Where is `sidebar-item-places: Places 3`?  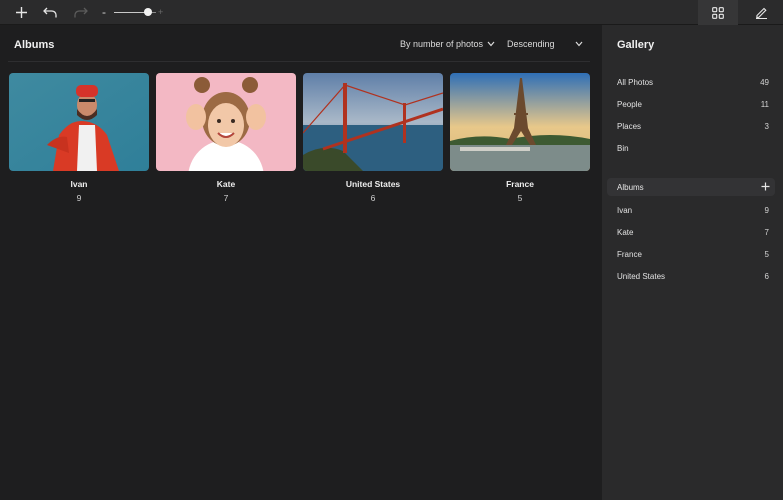 sidebar-item-places: Places 3 is located at coordinates (693, 126).